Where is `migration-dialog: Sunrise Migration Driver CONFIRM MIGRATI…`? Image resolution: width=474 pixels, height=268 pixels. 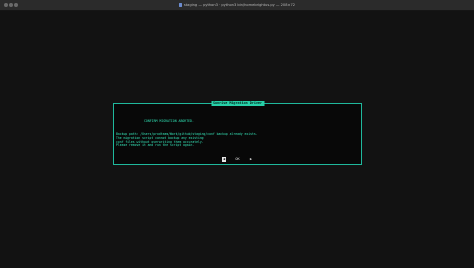
migration-dialog: Sunrise Migration Driver CONFIRM MIGRATI… is located at coordinates (237, 133).